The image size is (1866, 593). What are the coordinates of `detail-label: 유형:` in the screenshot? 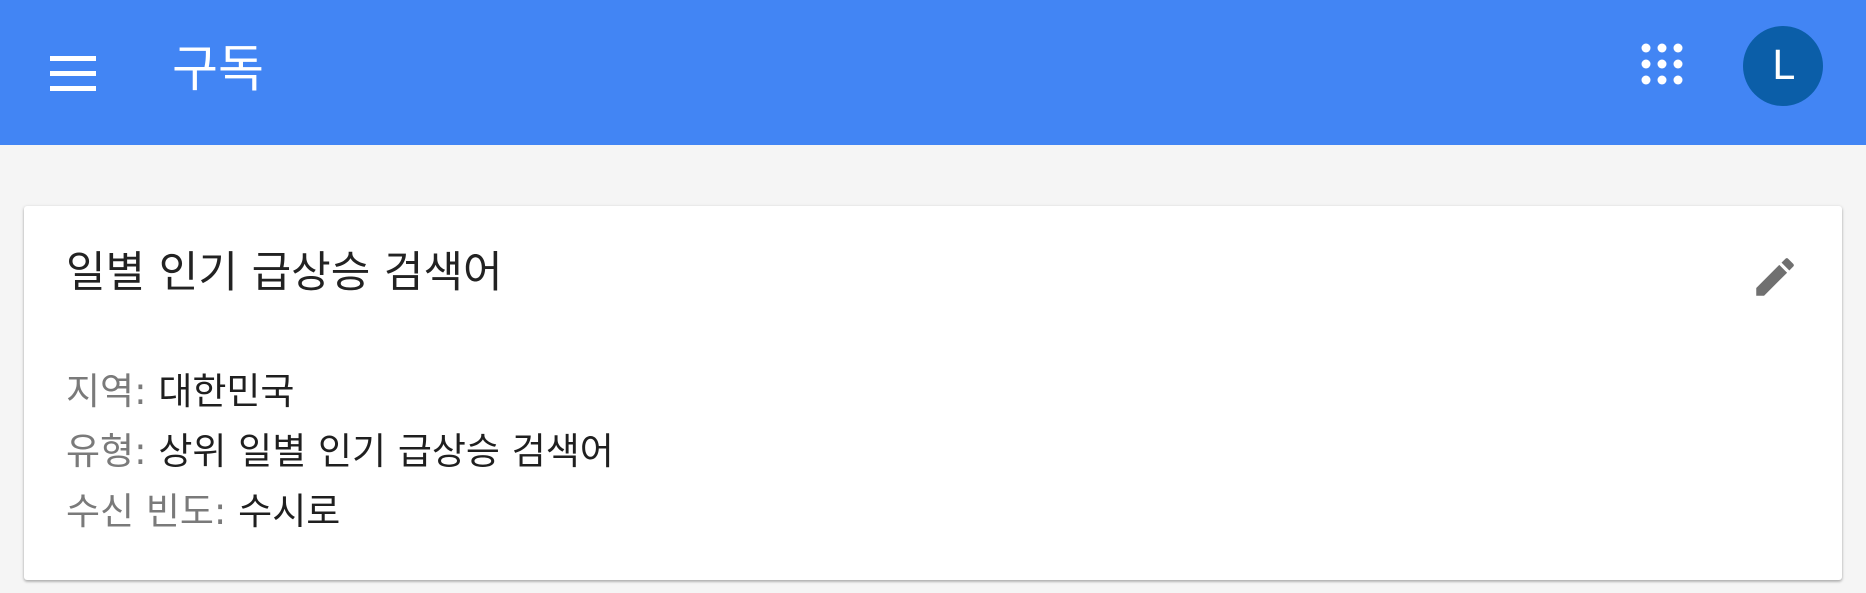 It's located at (106, 451).